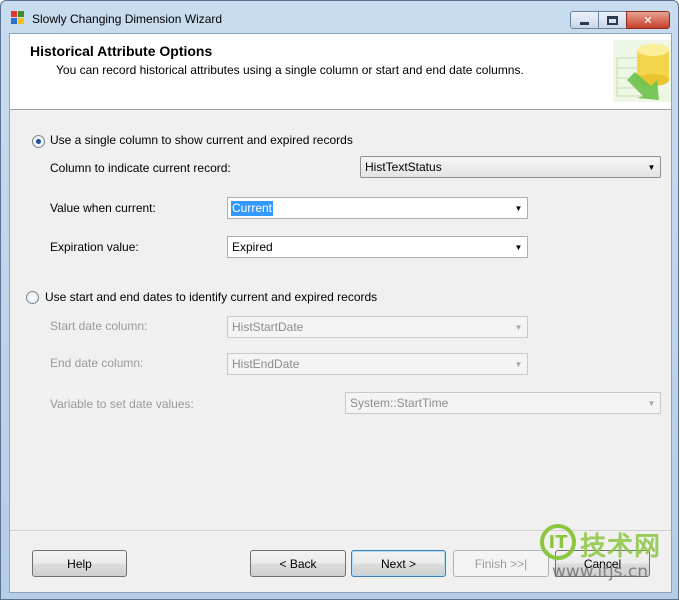 This screenshot has height=600, width=679. I want to click on app-icon, so click(18, 18).